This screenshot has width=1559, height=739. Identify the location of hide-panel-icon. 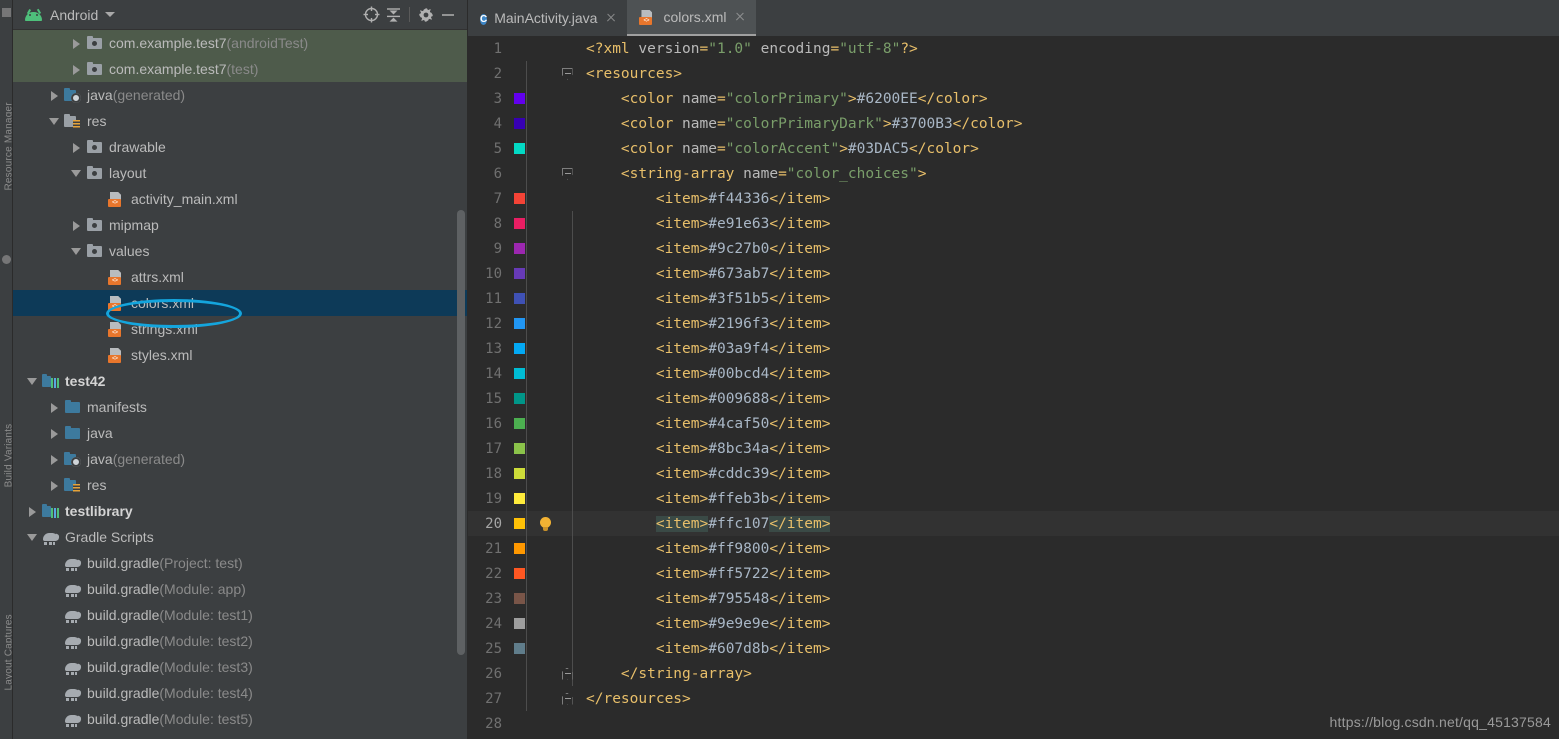
(448, 15).